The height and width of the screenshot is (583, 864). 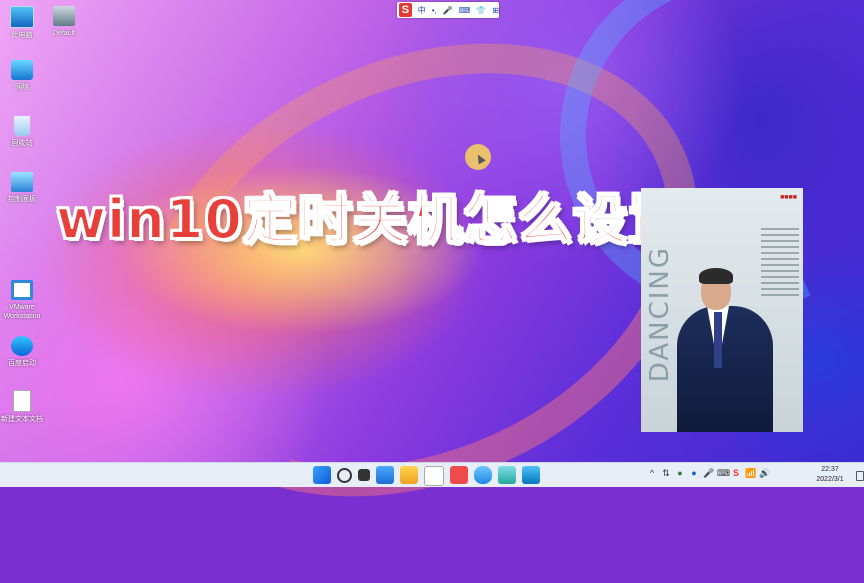 I want to click on presenter-poster: ■■■■ DANCING, so click(x=722, y=310).